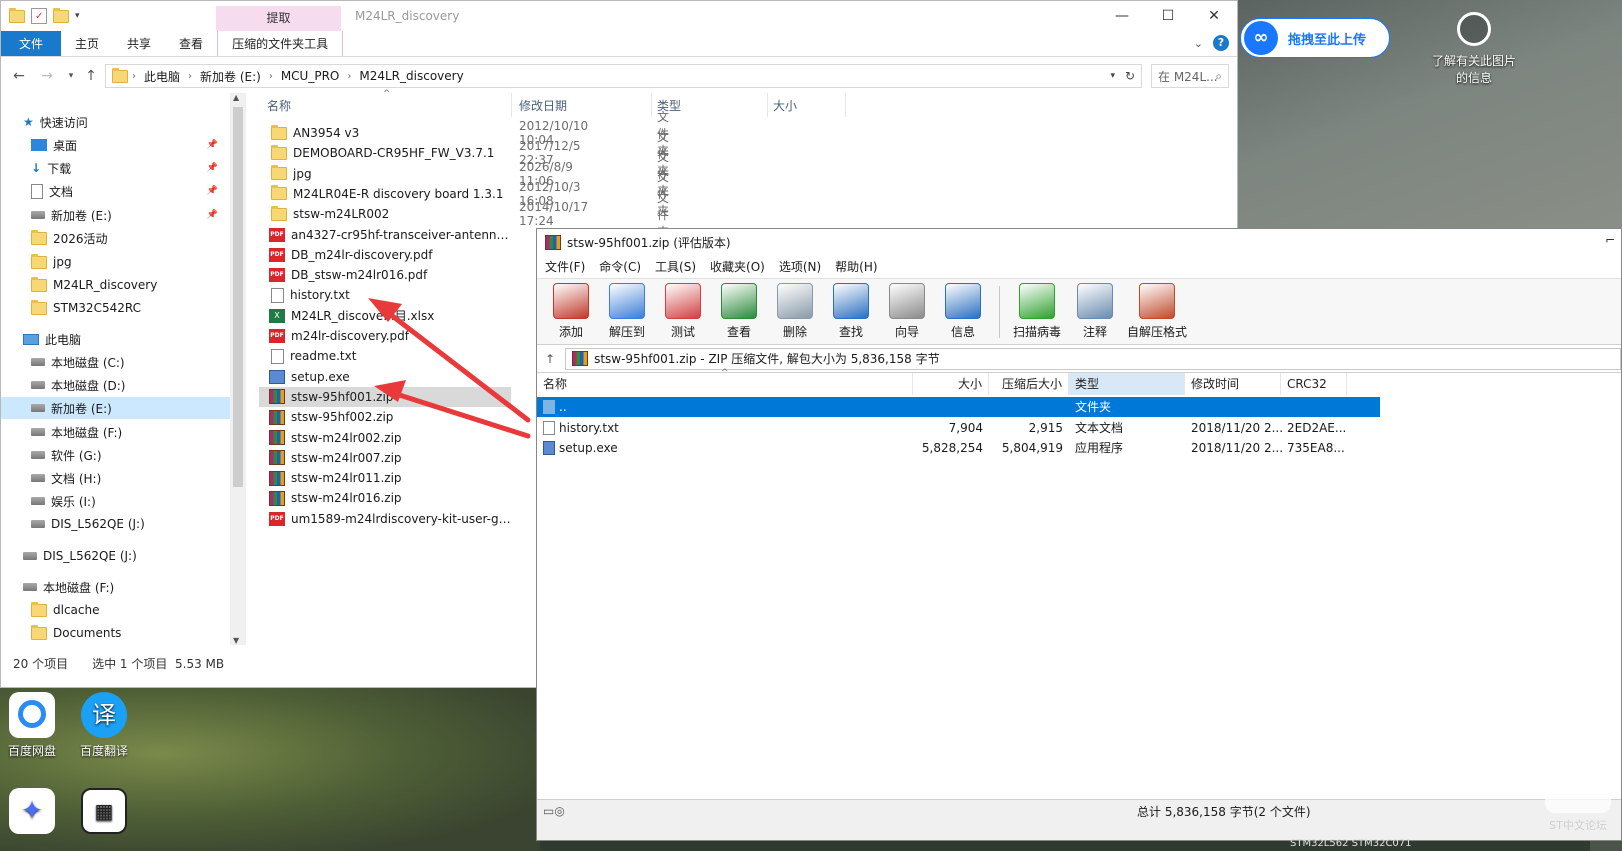 Image resolution: width=1622 pixels, height=851 pixels. What do you see at coordinates (675, 266) in the screenshot?
I see `menu-tools: 工具(S)` at bounding box center [675, 266].